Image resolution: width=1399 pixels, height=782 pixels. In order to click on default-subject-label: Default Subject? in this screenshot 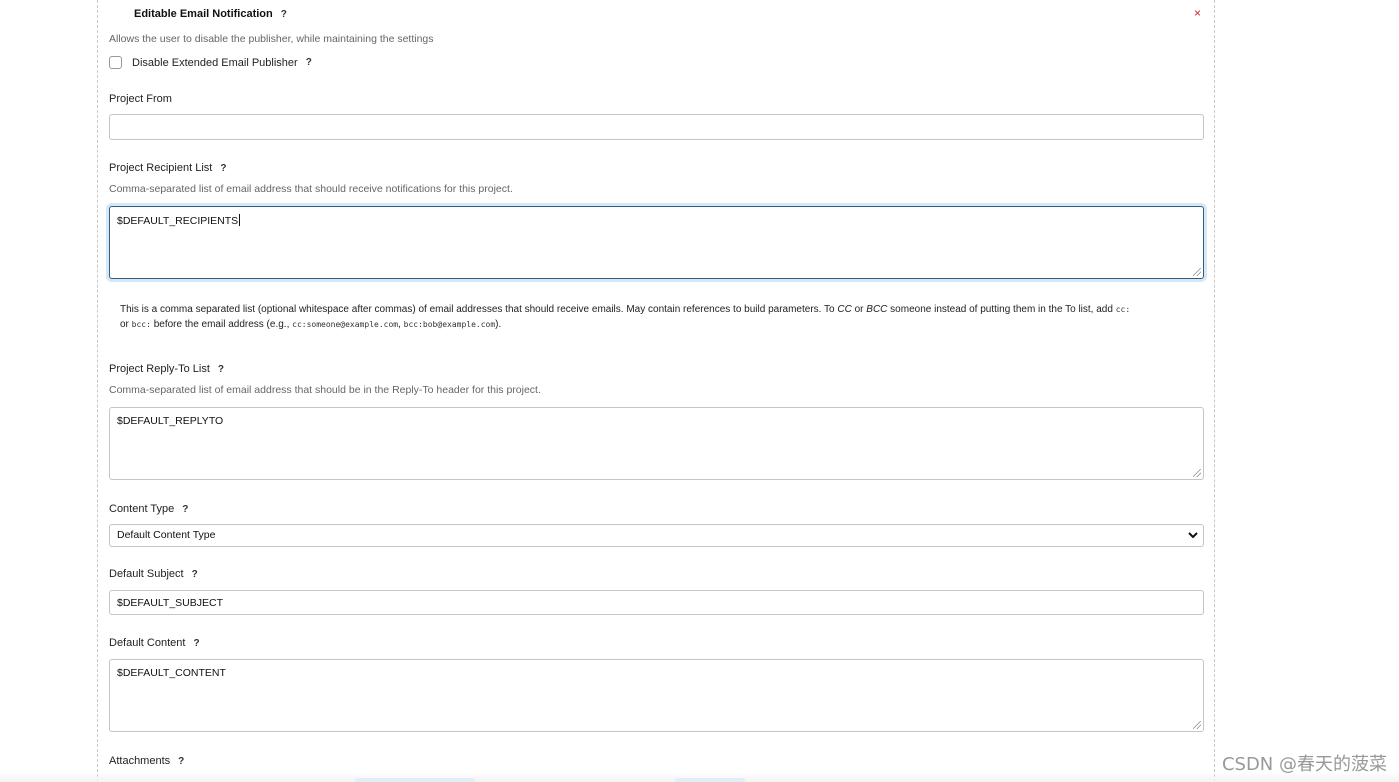, I will do `click(153, 574)`.